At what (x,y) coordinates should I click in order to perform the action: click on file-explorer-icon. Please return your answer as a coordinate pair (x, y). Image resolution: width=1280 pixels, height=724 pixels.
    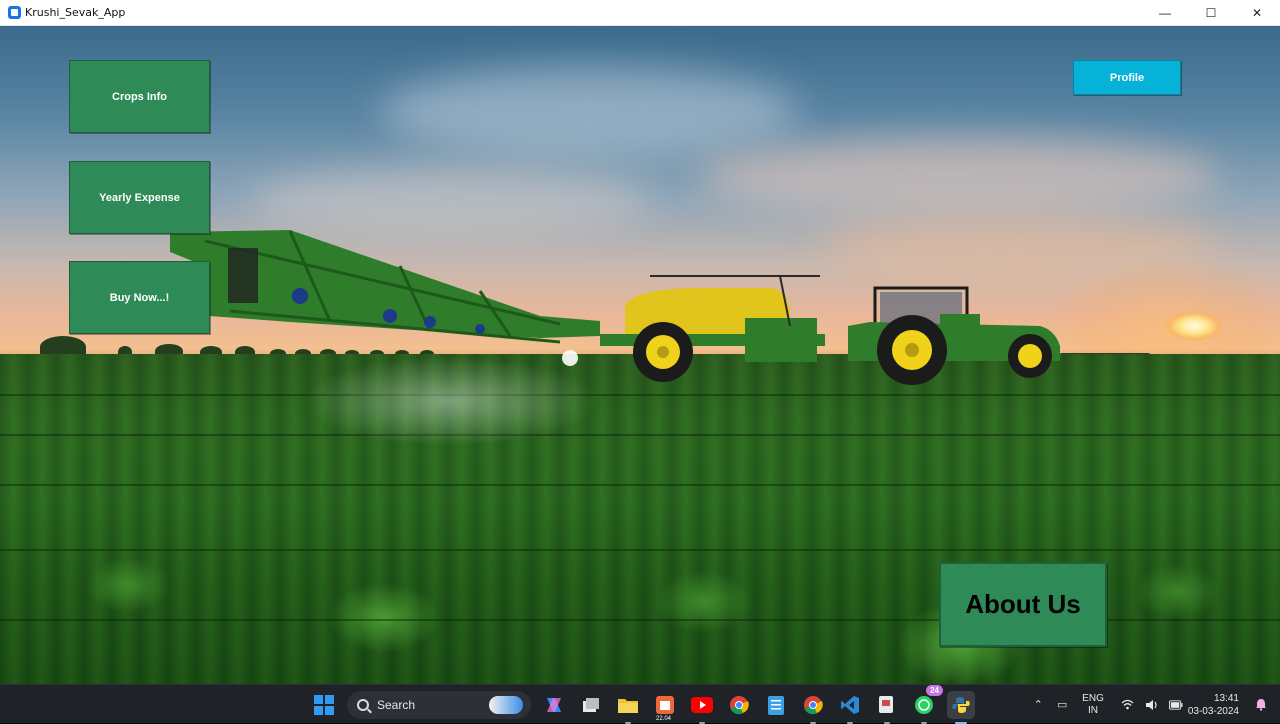
    Looking at the image, I should click on (628, 707).